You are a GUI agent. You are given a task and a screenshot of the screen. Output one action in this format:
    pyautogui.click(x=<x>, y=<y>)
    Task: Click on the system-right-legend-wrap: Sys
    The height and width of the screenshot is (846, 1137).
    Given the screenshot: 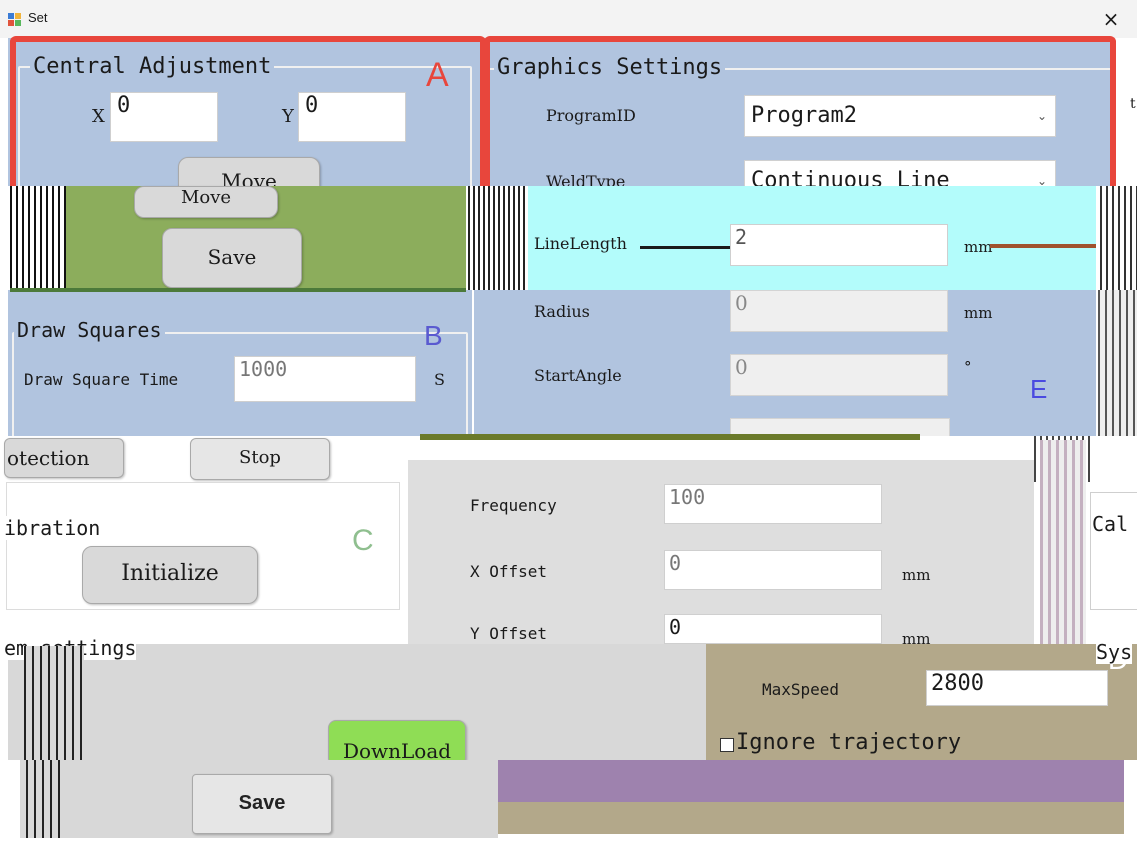 What is the action you would take?
    pyautogui.click(x=1116, y=652)
    